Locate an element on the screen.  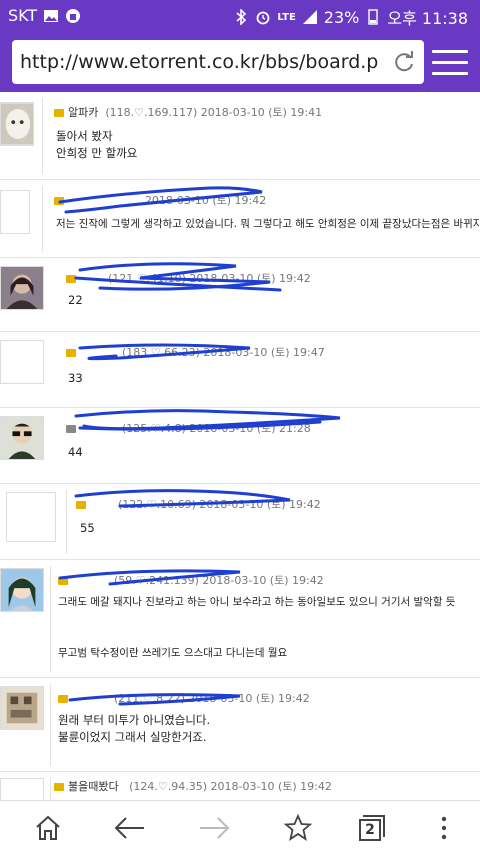
home-button is located at coordinates (48, 828).